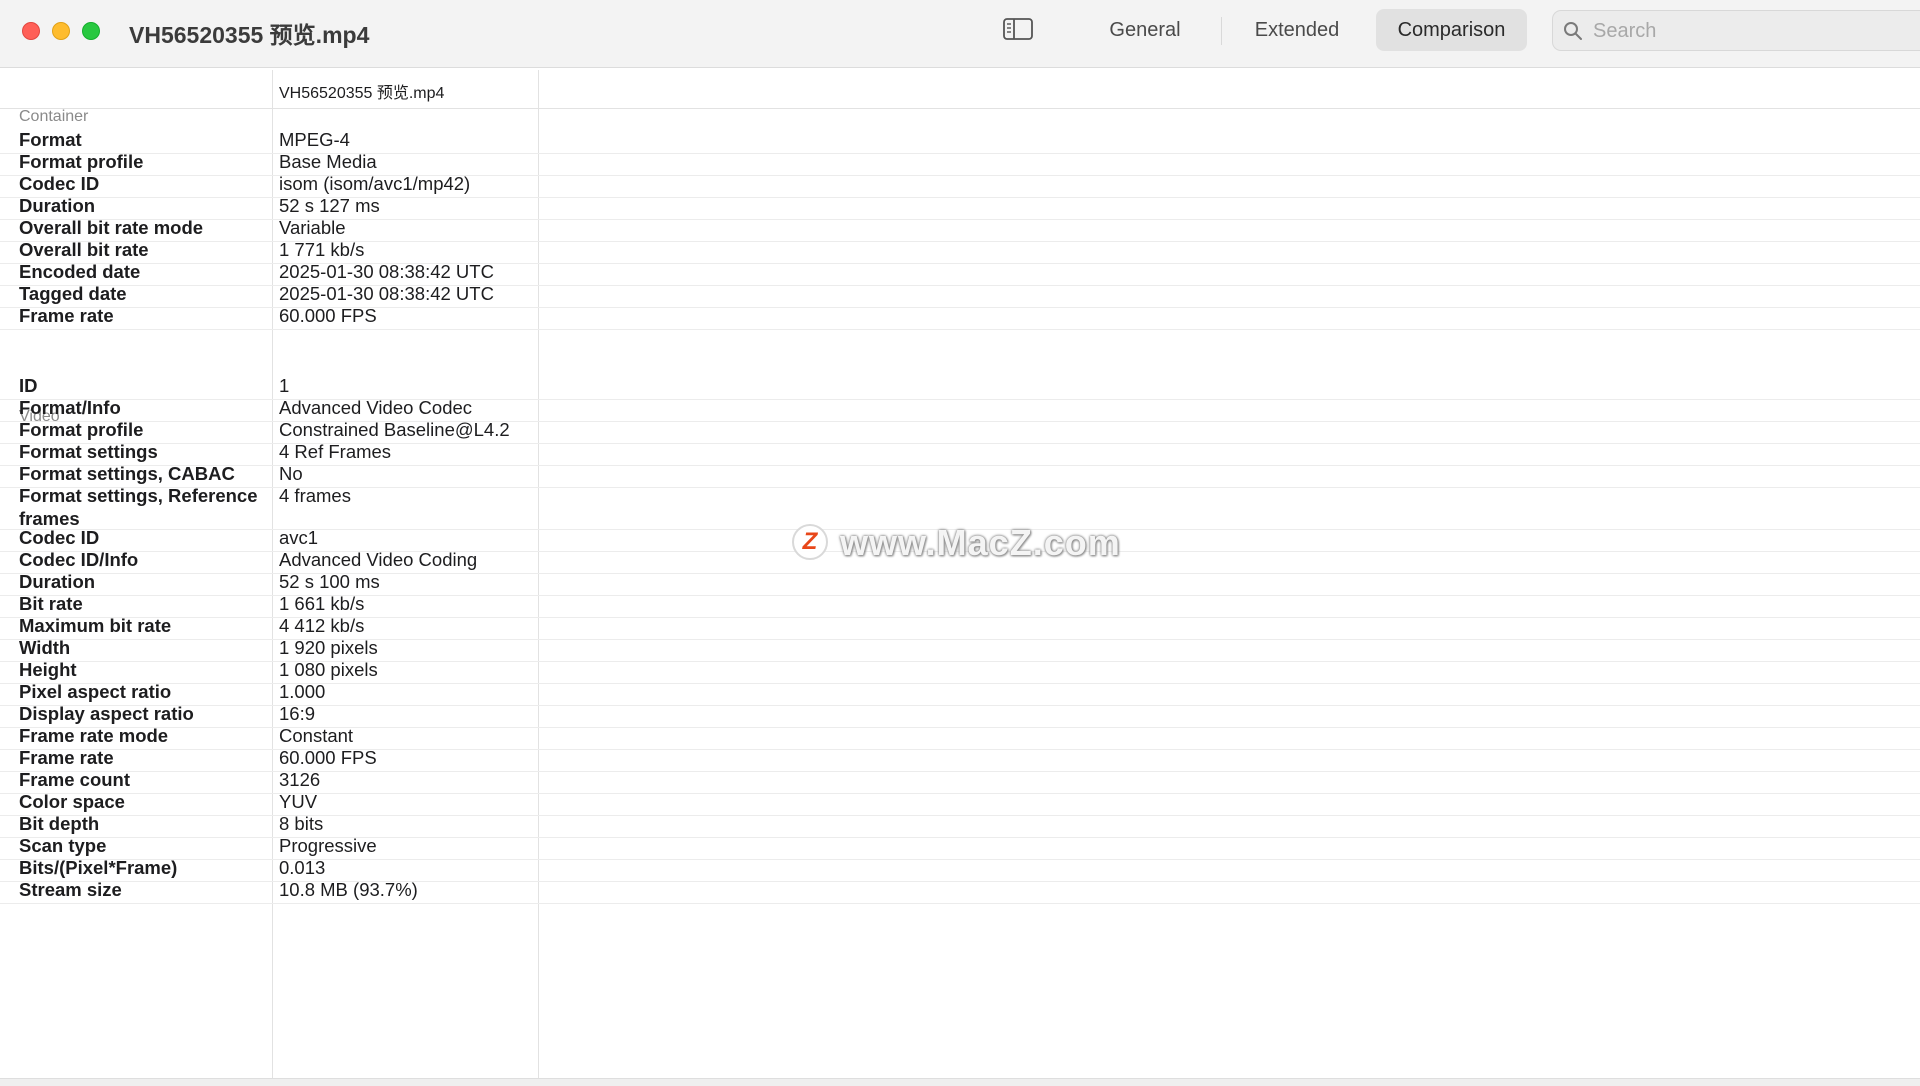 The height and width of the screenshot is (1086, 1920). Describe the element at coordinates (322, 625) in the screenshot. I see `row-value: 4 412 kb/s` at that location.